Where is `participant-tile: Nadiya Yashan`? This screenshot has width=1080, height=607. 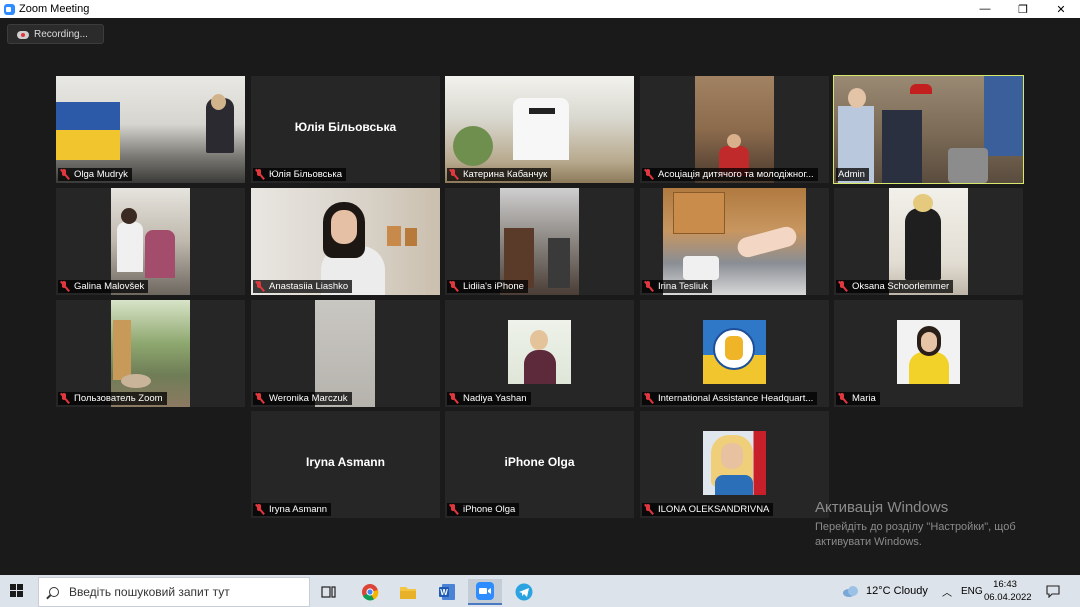
participant-tile: Nadiya Yashan is located at coordinates (539, 353).